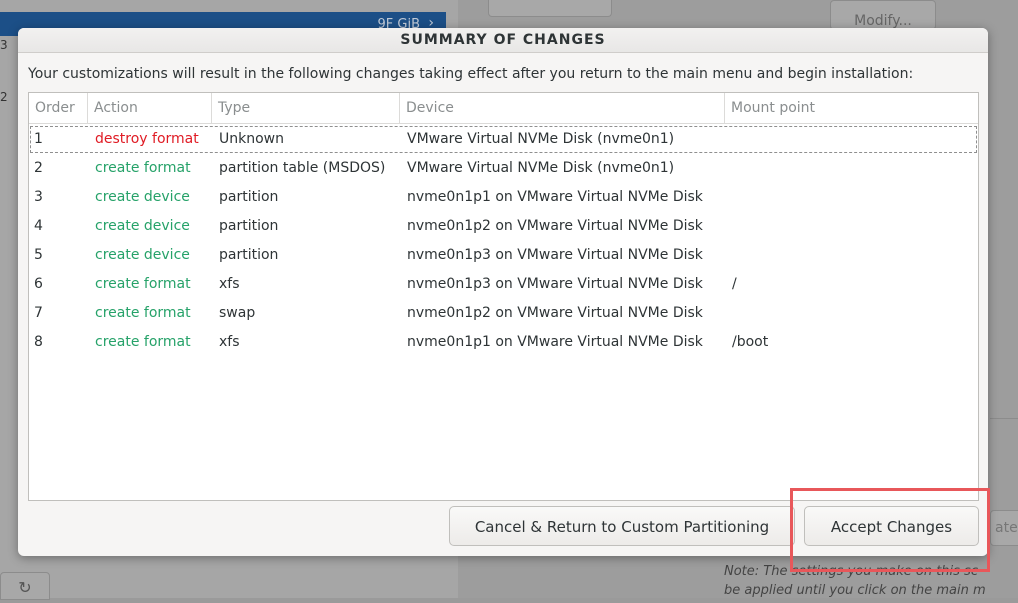 The width and height of the screenshot is (1018, 603). What do you see at coordinates (503, 40) in the screenshot?
I see `dialog-title: SUMMARY OF CHANGES` at bounding box center [503, 40].